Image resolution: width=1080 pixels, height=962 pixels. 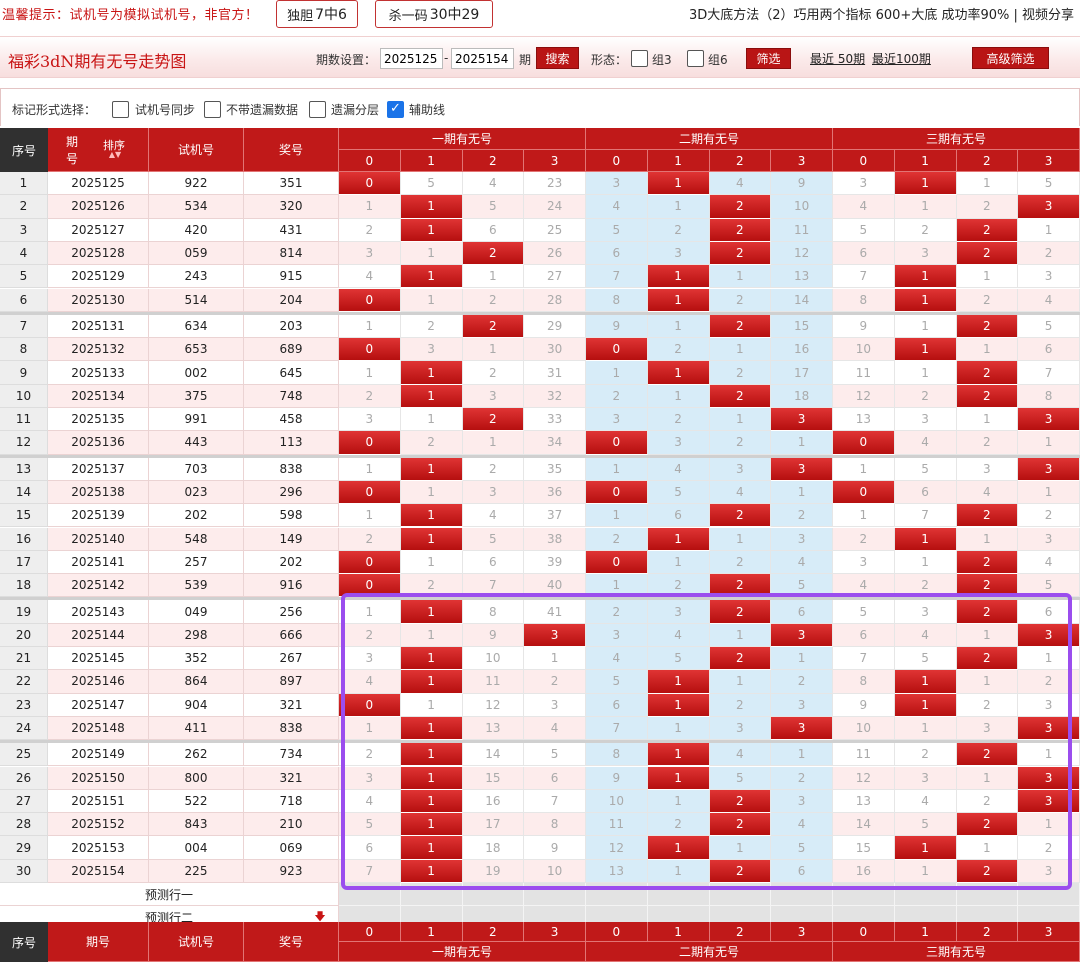 I want to click on row-prize: 321, so click(x=291, y=778).